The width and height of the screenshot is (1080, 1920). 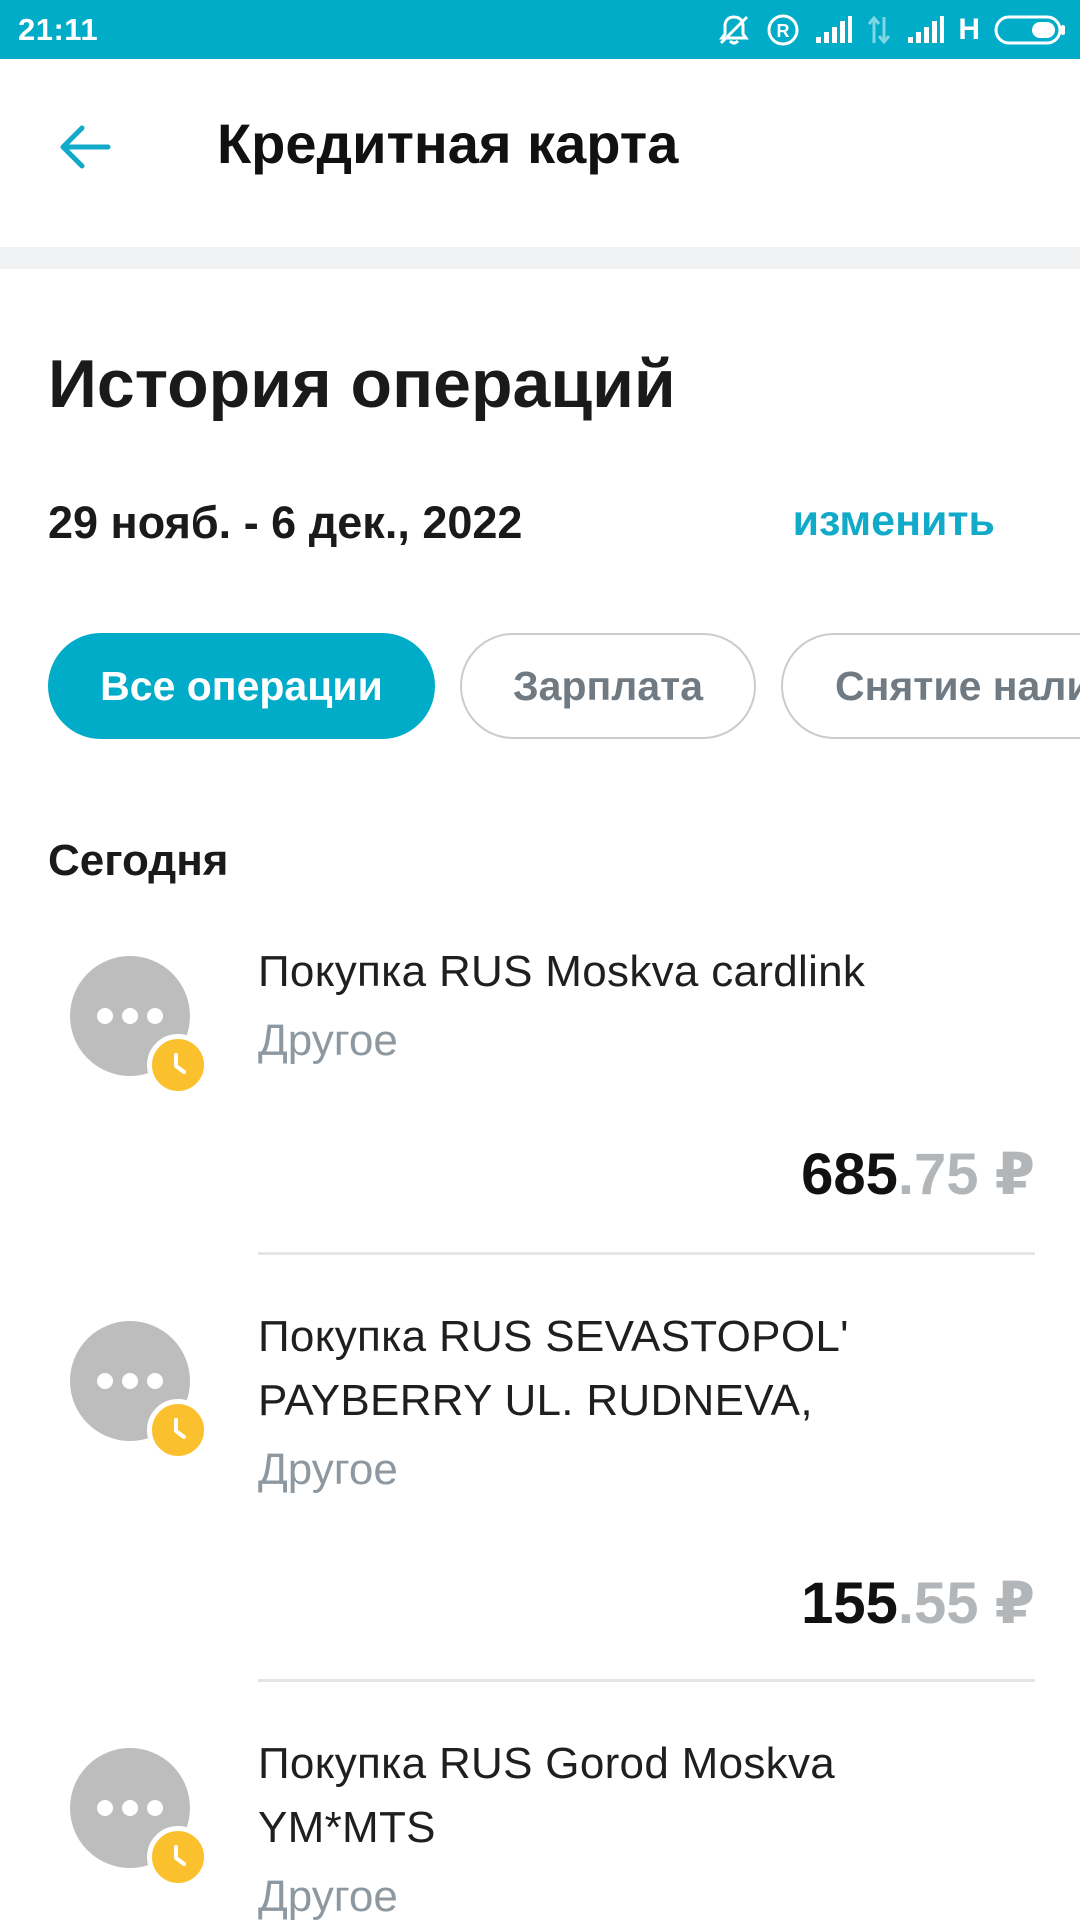 I want to click on arrow-left-icon, so click(x=85, y=149).